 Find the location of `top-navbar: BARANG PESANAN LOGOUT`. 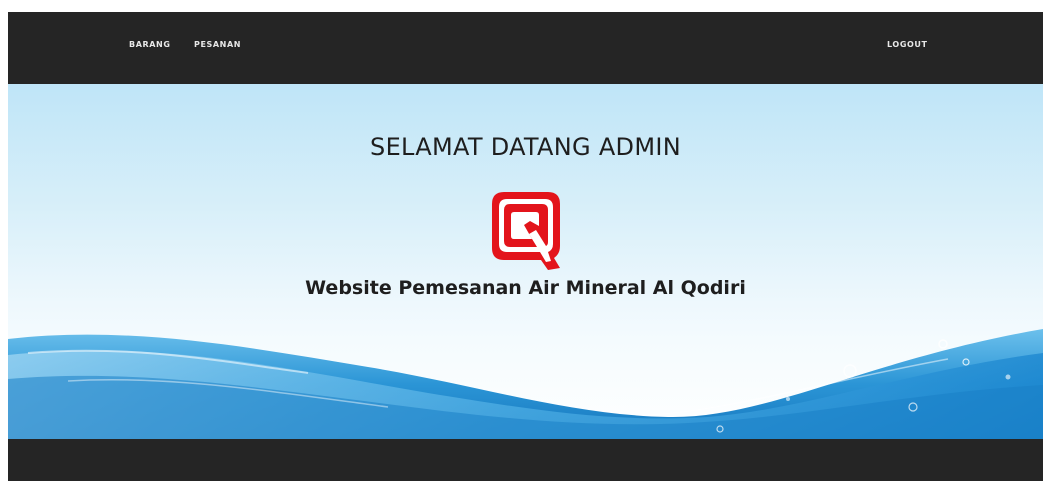

top-navbar: BARANG PESANAN LOGOUT is located at coordinates (525, 48).